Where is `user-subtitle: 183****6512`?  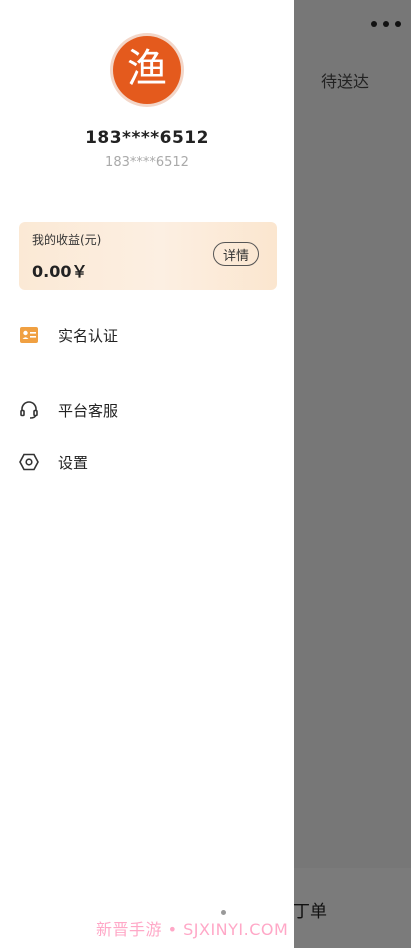
user-subtitle: 183****6512 is located at coordinates (147, 162).